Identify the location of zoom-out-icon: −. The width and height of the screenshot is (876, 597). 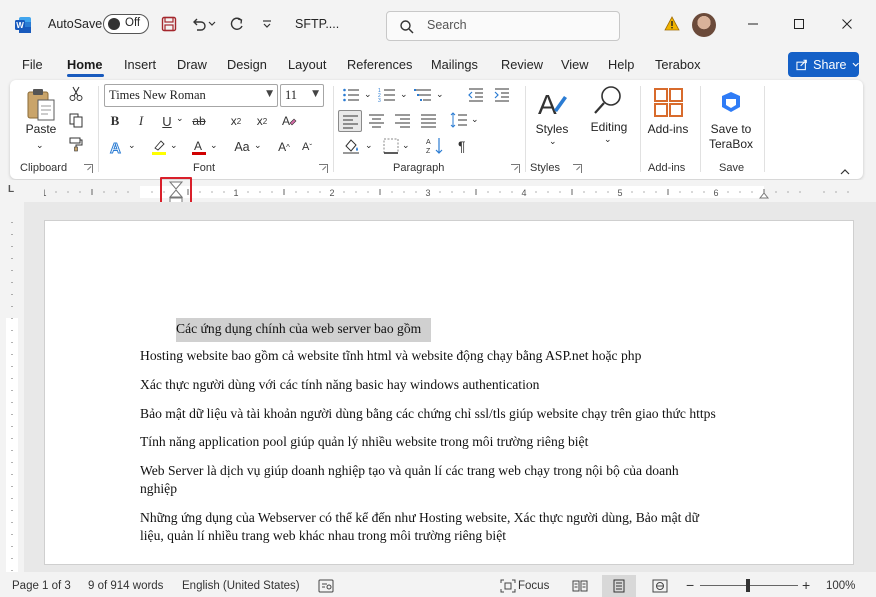
(690, 585).